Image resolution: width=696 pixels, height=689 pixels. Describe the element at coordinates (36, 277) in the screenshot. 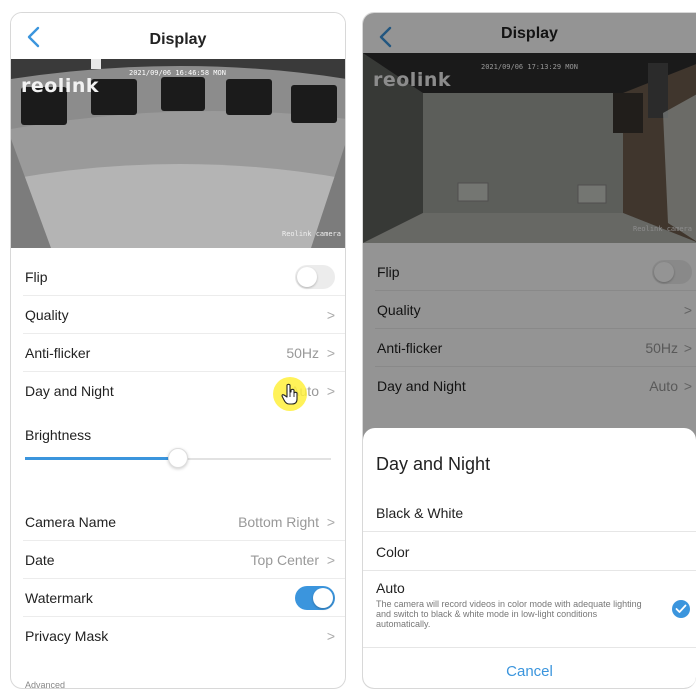

I see `flip-label: Flip` at that location.